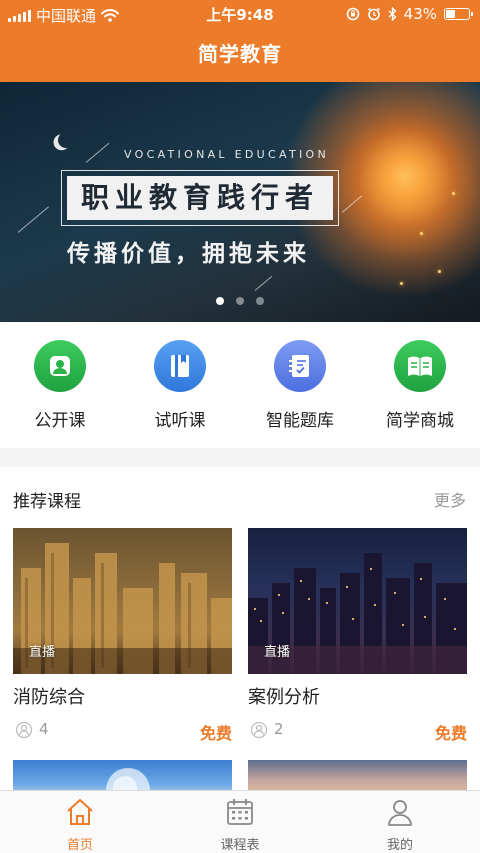  I want to click on course-card: 直播 案例分析 2 免费, so click(357, 635).